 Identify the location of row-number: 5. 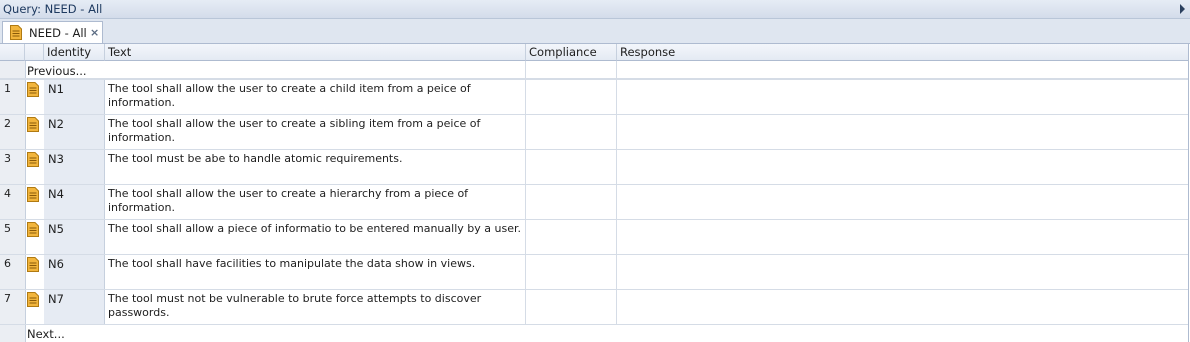
(7, 228).